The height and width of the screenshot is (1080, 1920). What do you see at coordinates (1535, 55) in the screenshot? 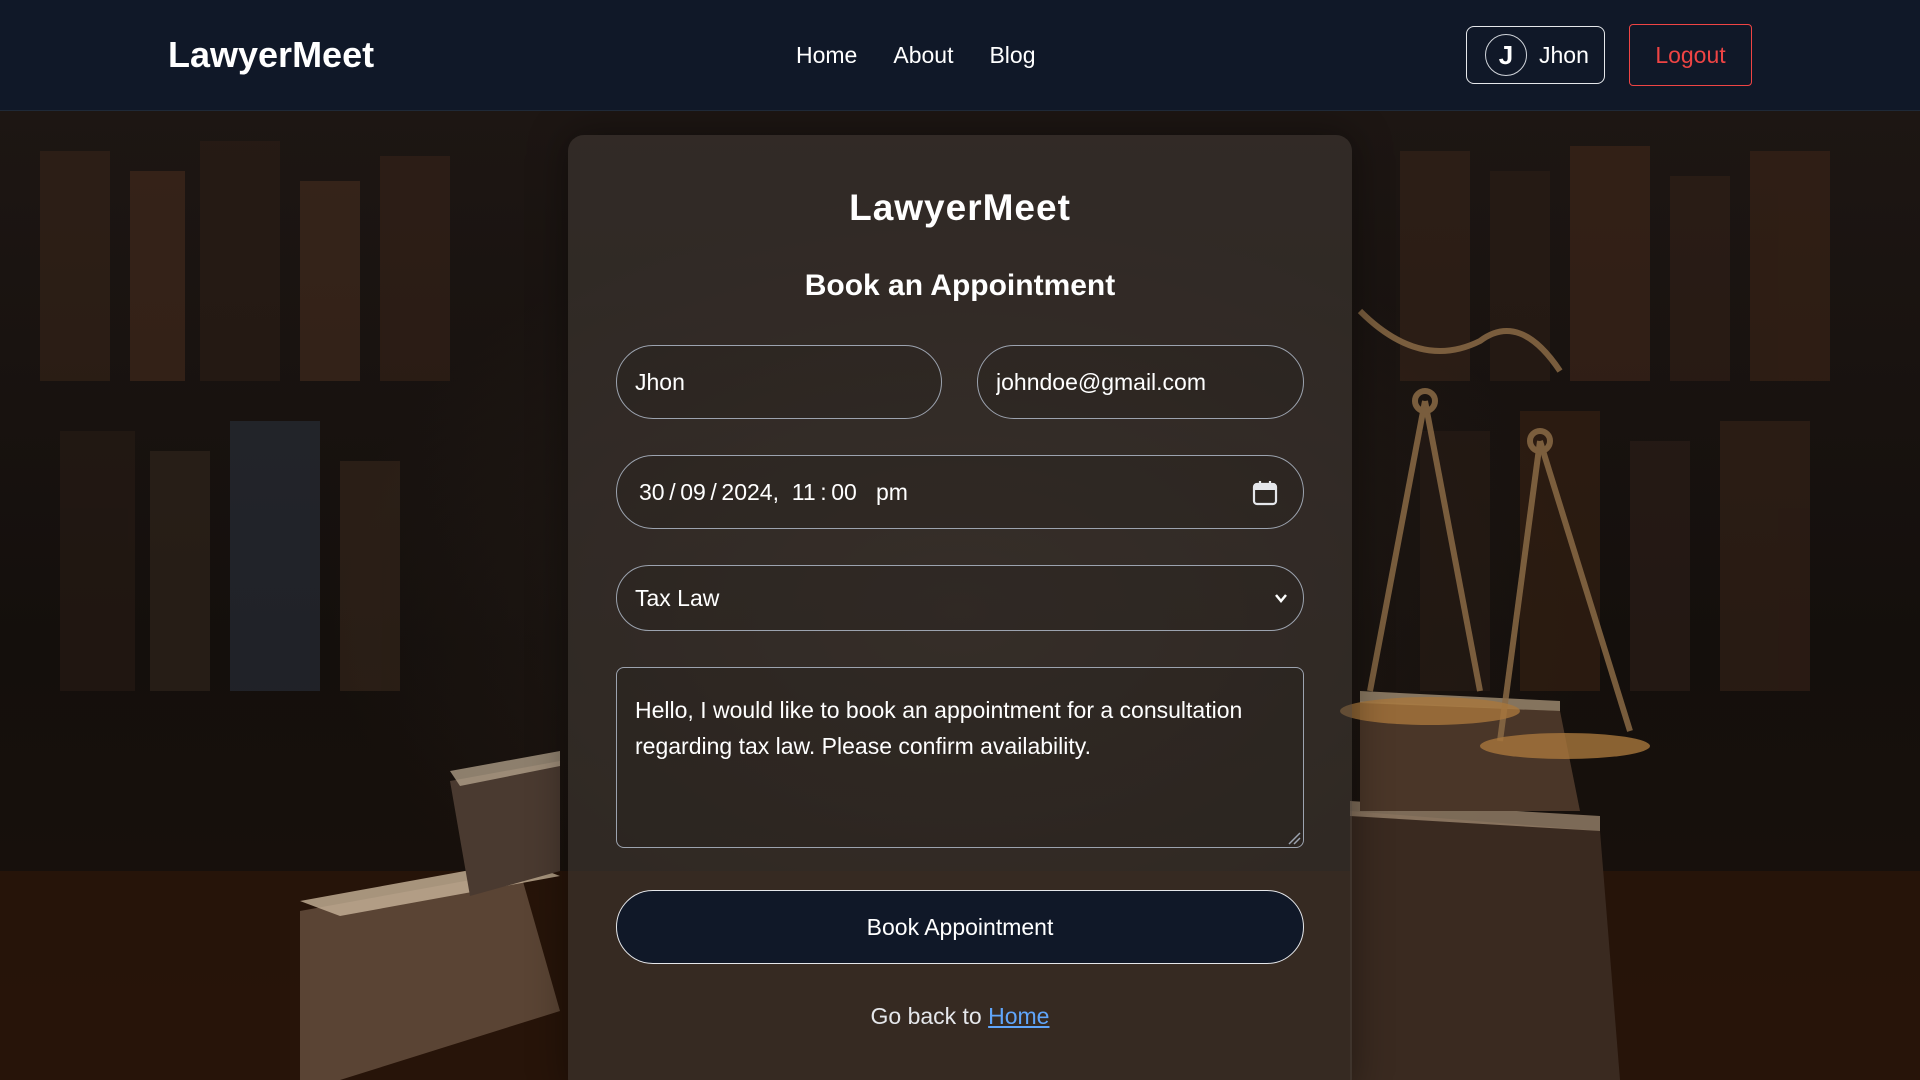
I see `user-menu-button: J Jhon` at bounding box center [1535, 55].